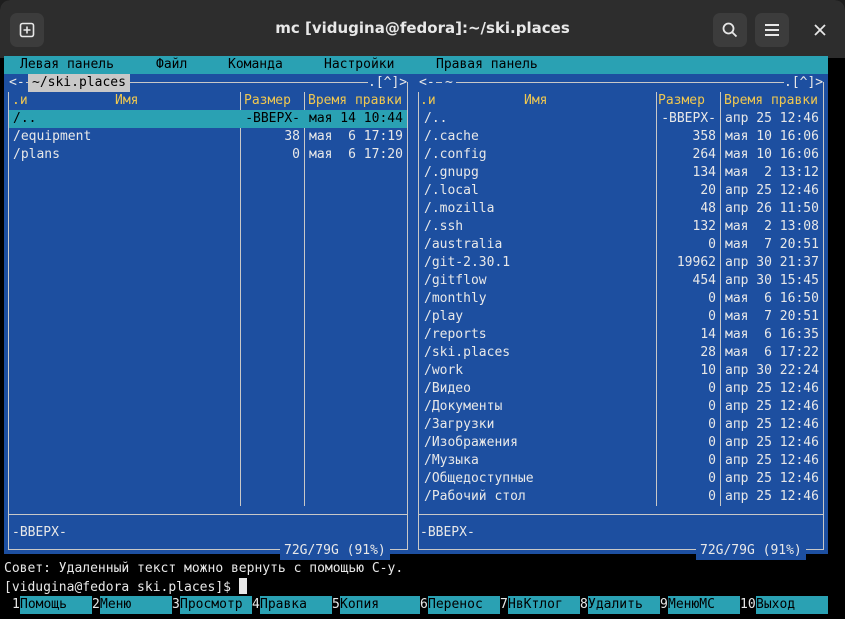 This screenshot has width=845, height=619. I want to click on file-row: /Документы 0 апр 25 12:46, so click(621, 407).